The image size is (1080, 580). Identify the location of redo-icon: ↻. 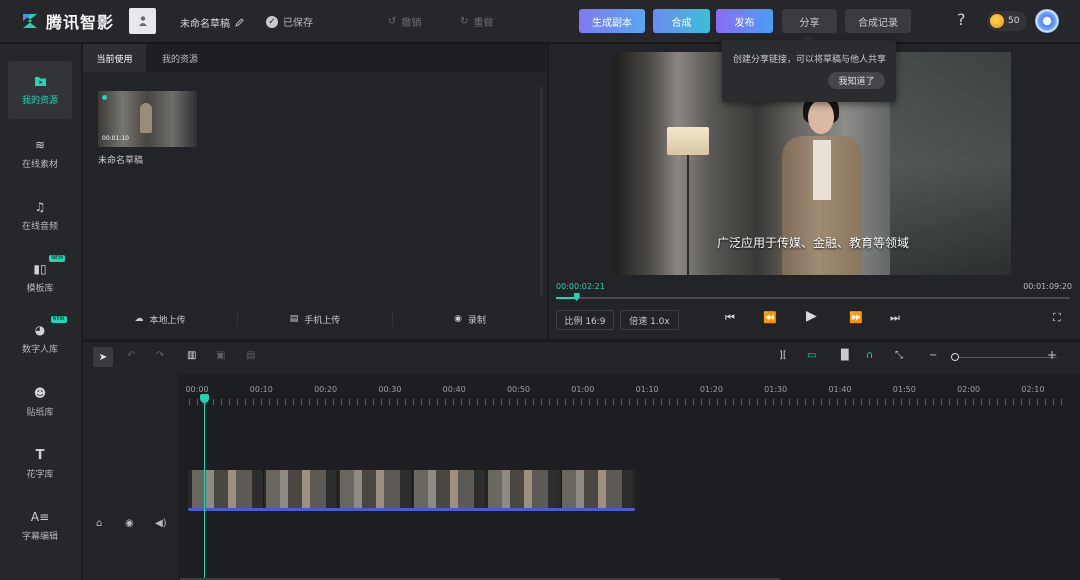
(464, 21).